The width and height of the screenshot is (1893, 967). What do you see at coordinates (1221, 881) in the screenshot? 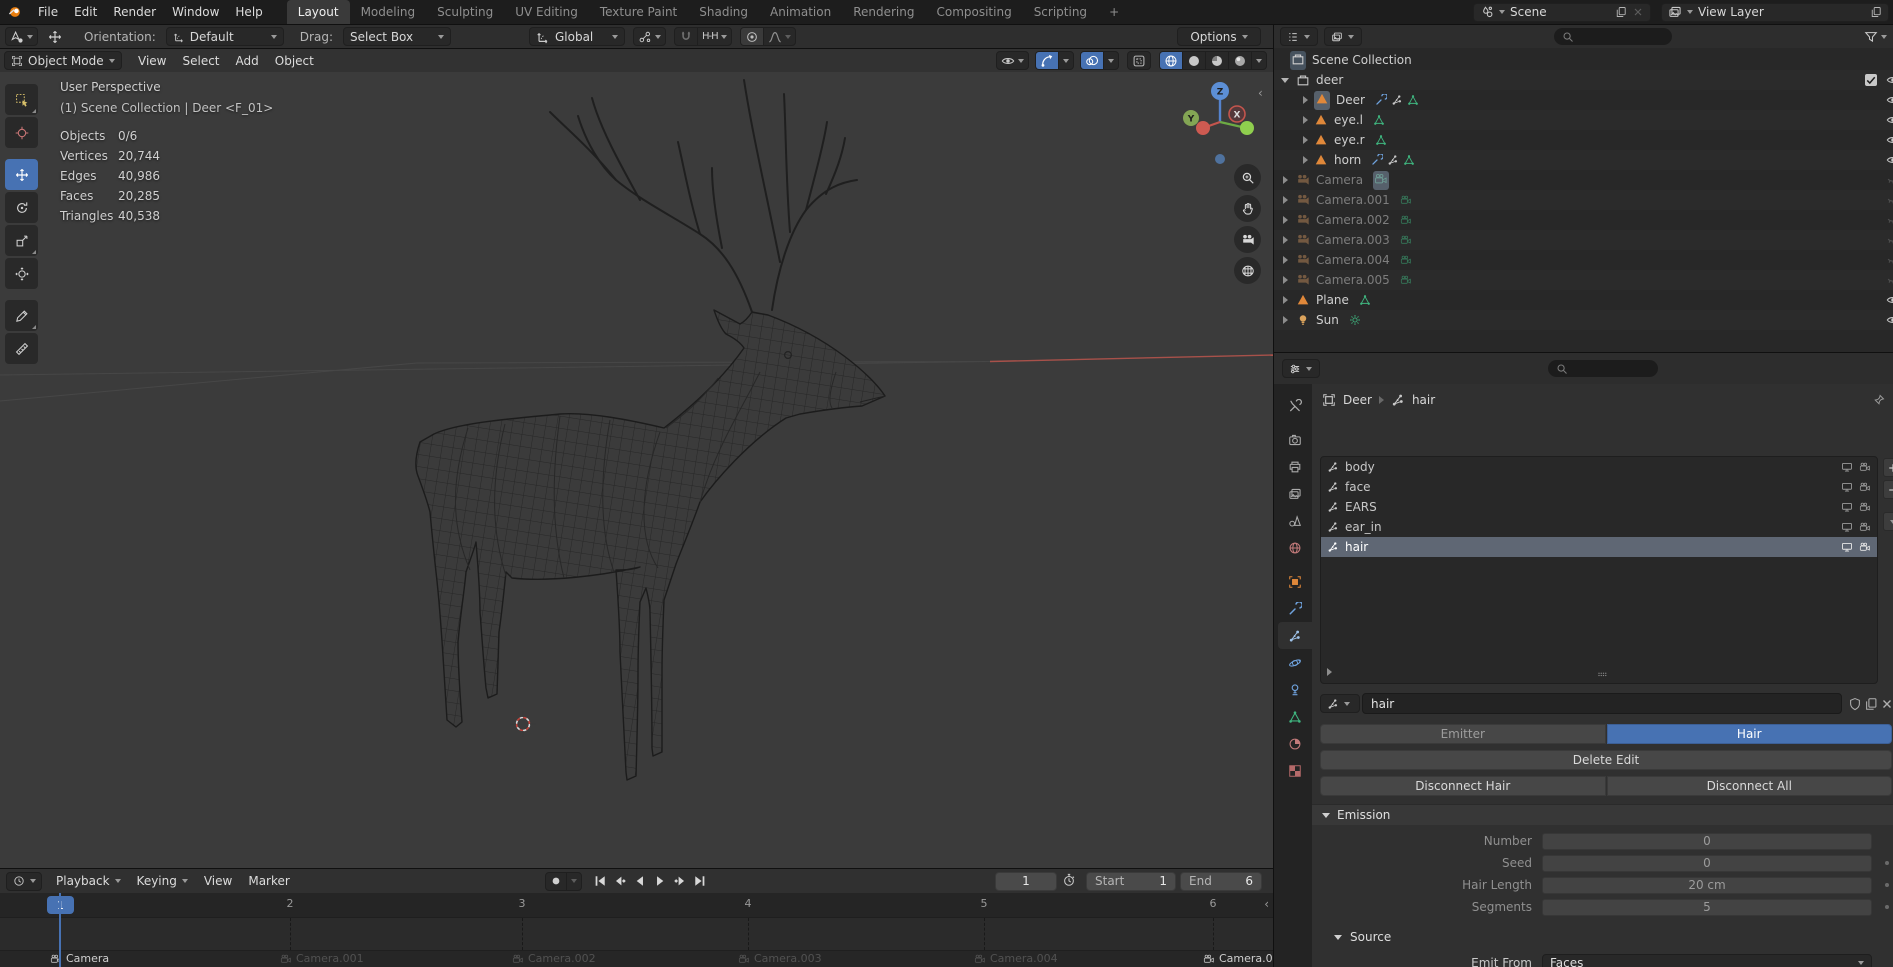
I see `frame-end-field: End 6` at bounding box center [1221, 881].